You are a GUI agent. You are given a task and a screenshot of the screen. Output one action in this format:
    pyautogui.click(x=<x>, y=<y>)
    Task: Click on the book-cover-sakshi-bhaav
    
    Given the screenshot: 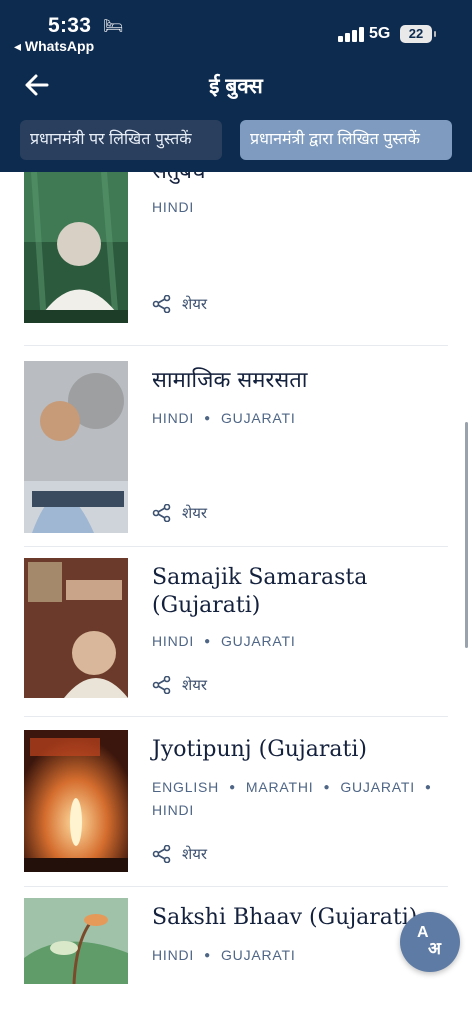 What is the action you would take?
    pyautogui.click(x=76, y=941)
    